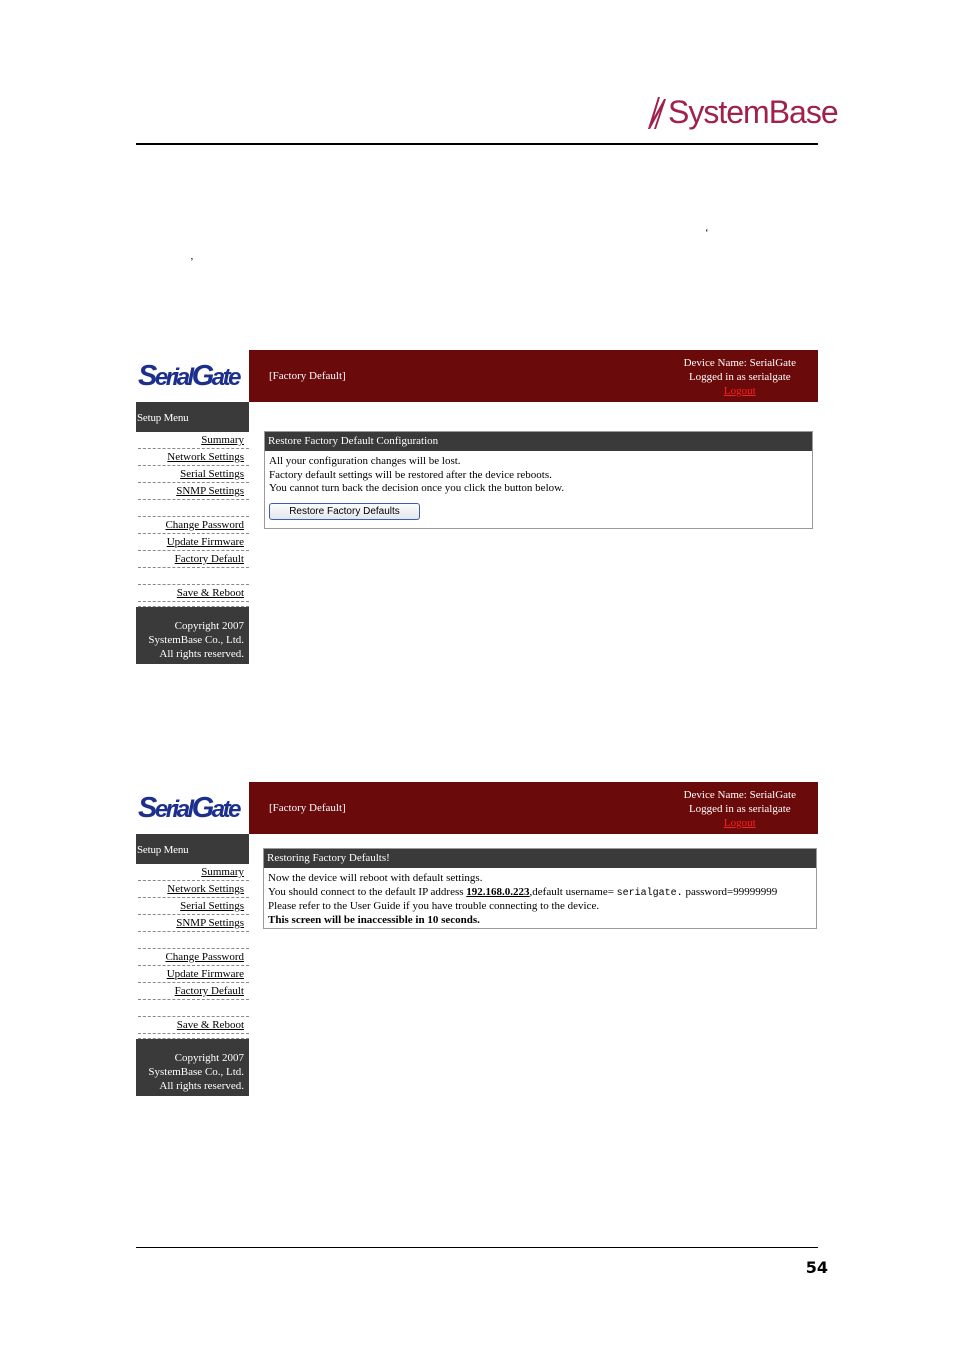  Describe the element at coordinates (538, 441) in the screenshot. I see `panel-title: Restore Factory Default Configuration` at that location.